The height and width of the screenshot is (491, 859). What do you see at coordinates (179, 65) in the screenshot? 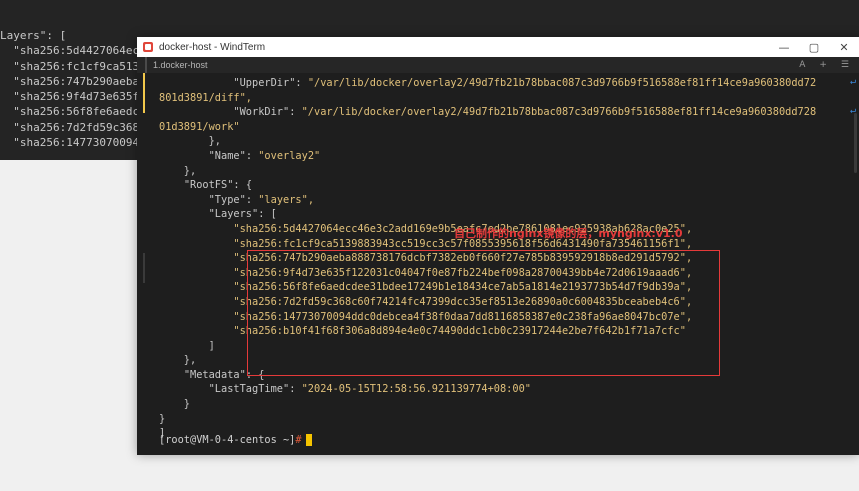
I see `tab-docker-host: 1.docker-host` at bounding box center [179, 65].